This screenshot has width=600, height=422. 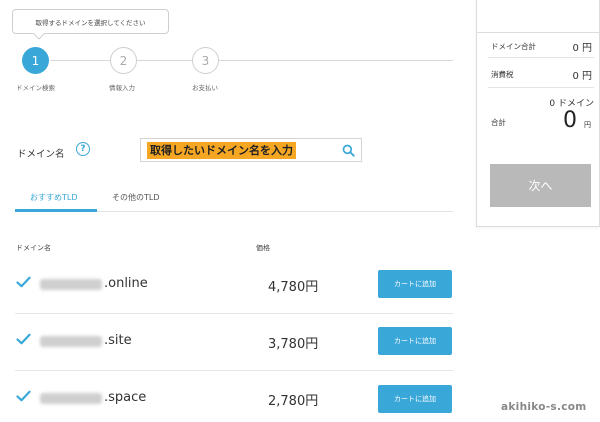 What do you see at coordinates (587, 125) in the screenshot?
I see `total-unit: 円` at bounding box center [587, 125].